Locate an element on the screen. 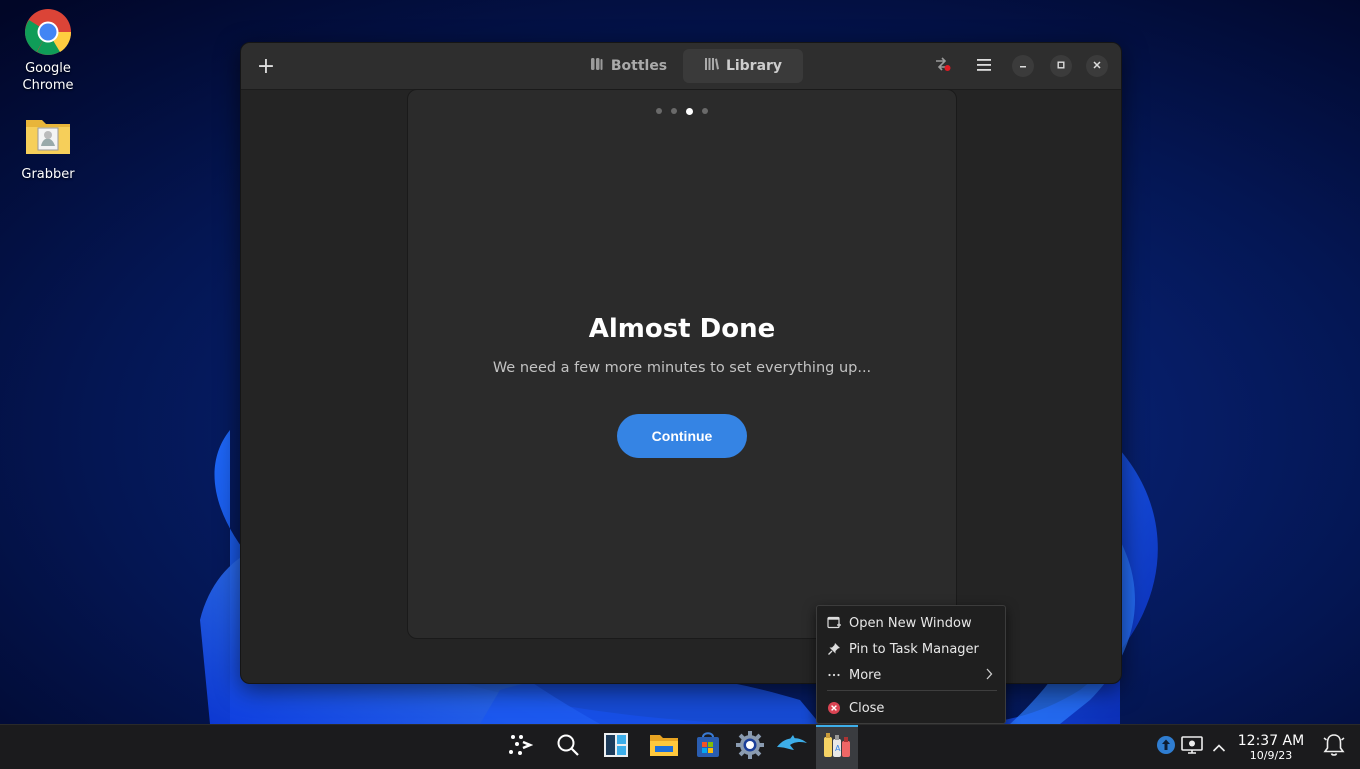 This screenshot has height=769, width=1360. hamburger-menu-icon is located at coordinates (984, 66).